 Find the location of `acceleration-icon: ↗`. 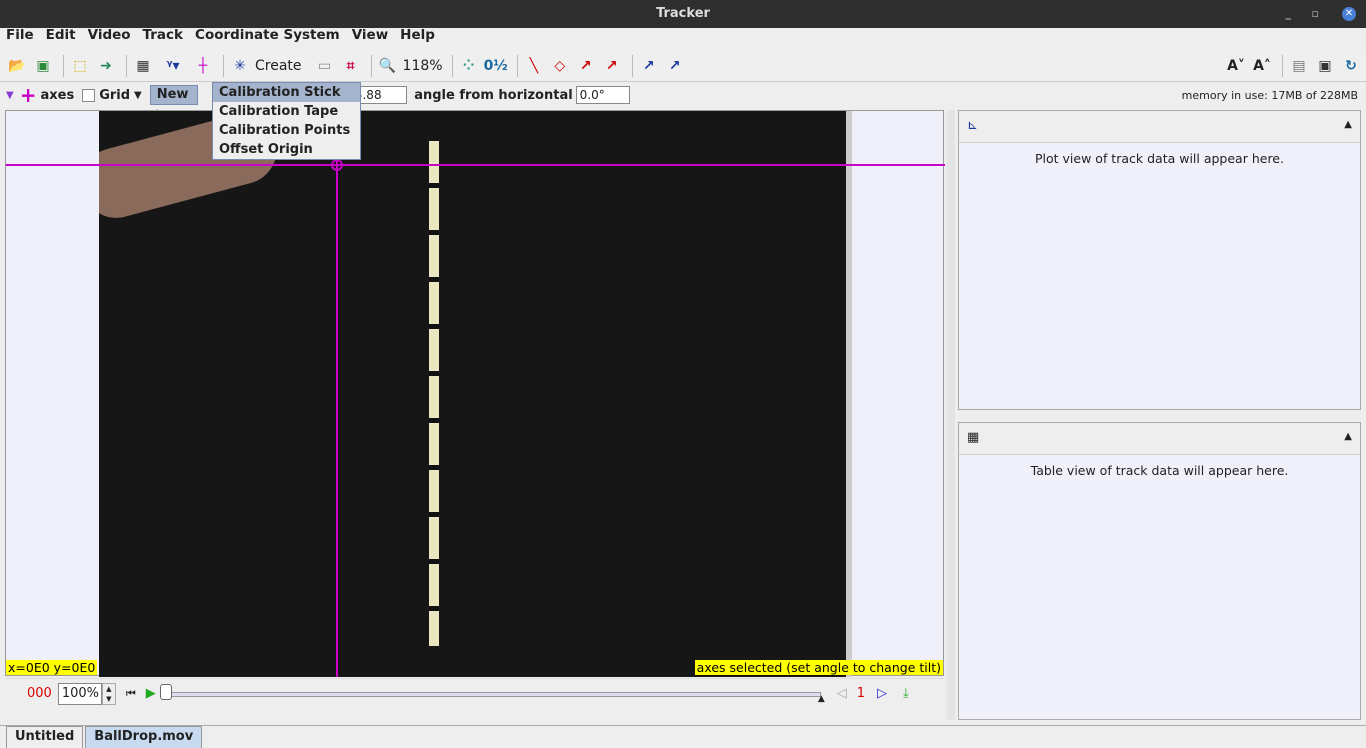

acceleration-icon: ↗ is located at coordinates (612, 66).